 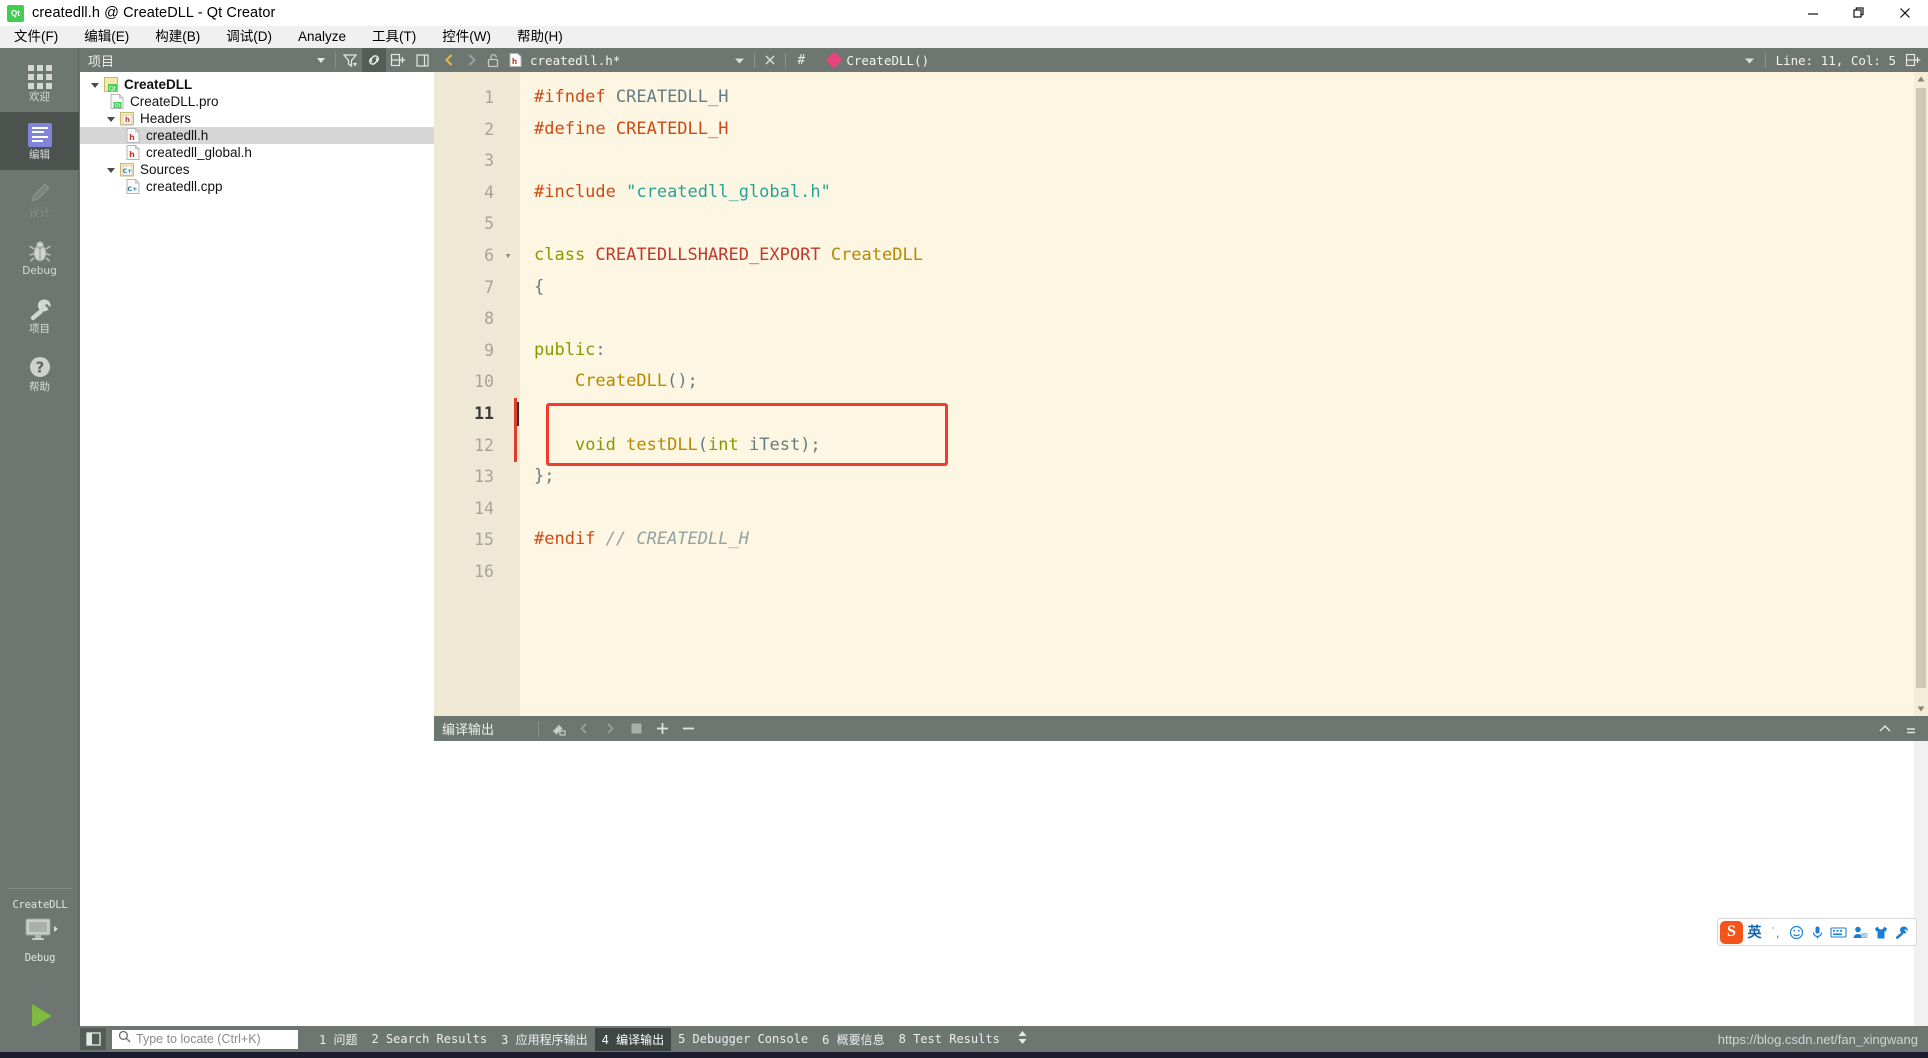 What do you see at coordinates (1181, 509) in the screenshot?
I see `code-line-14: 14` at bounding box center [1181, 509].